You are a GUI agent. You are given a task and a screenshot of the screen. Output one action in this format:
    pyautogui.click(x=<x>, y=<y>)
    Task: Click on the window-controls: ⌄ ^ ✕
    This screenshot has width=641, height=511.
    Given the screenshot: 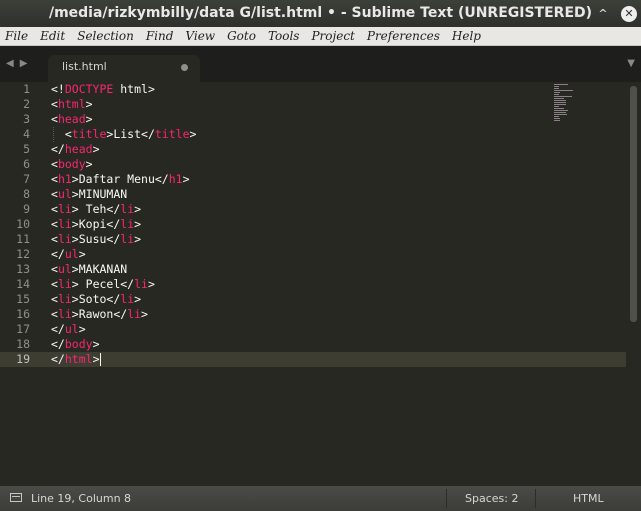 What is the action you would take?
    pyautogui.click(x=603, y=14)
    